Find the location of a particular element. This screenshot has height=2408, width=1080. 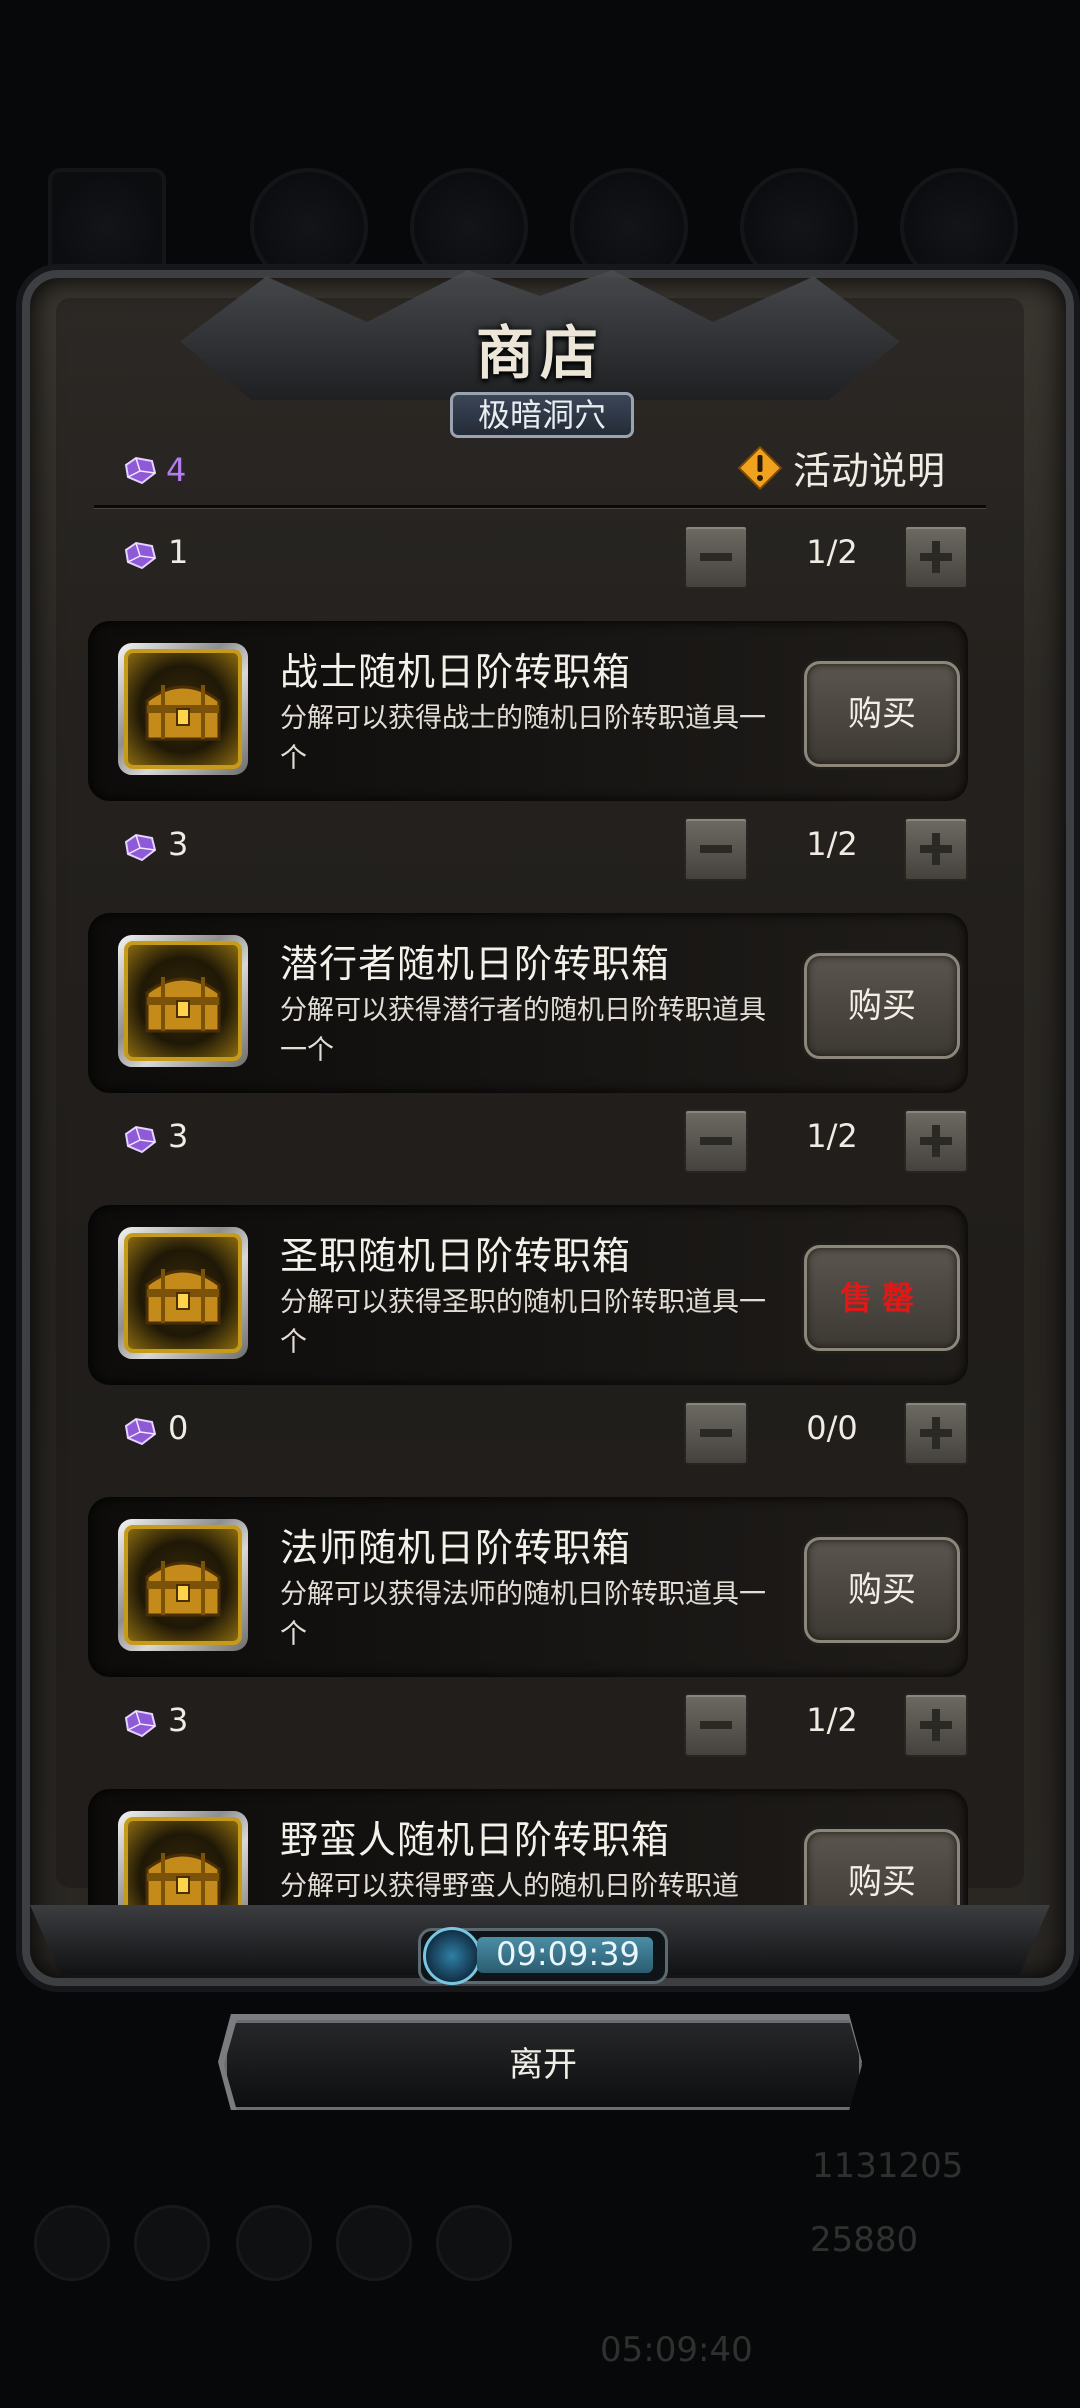

currency-display: 4 is located at coordinates (154, 470).